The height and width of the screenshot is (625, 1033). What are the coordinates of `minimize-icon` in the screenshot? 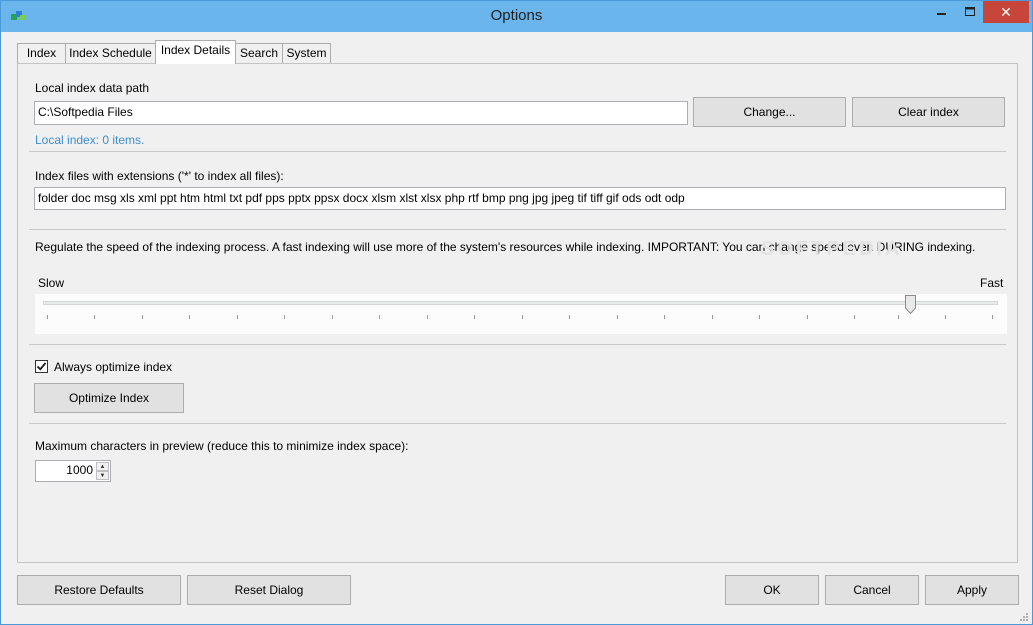 It's located at (941, 14).